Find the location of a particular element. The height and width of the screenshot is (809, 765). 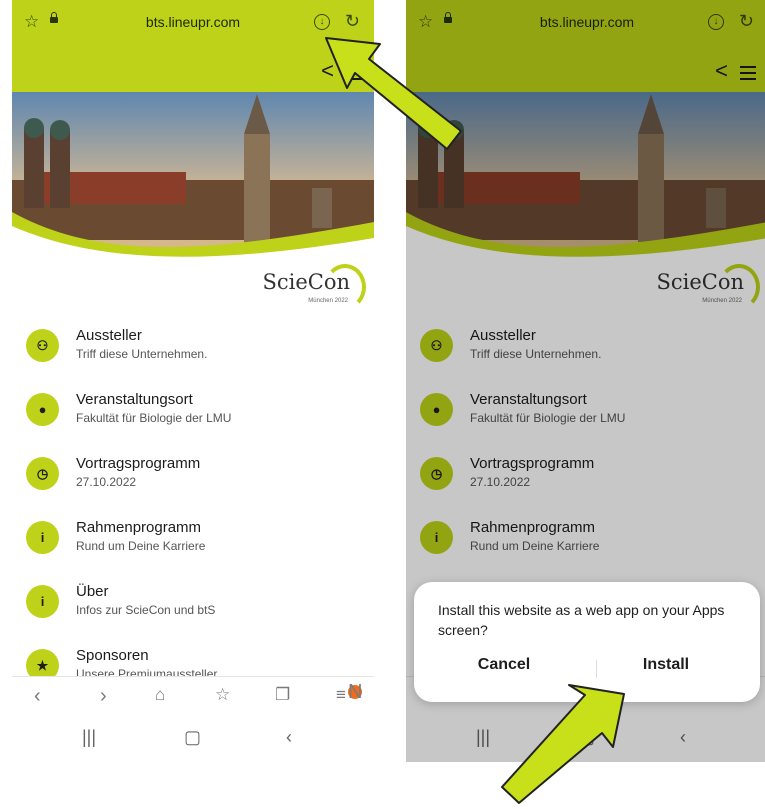

reload-icon: ↻ is located at coordinates (352, 21).